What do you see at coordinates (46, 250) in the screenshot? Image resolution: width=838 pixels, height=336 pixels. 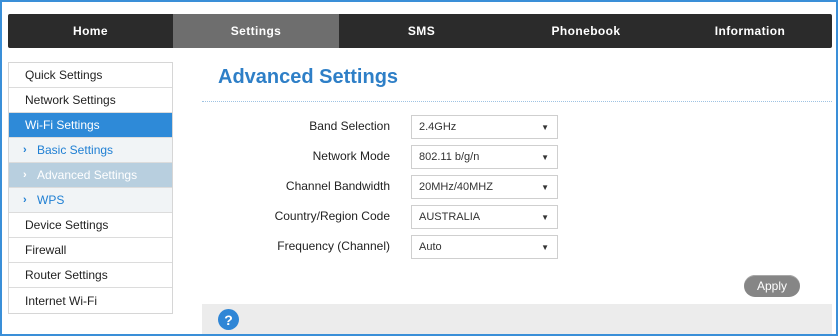 I see `sidebar-item-label: Firewall` at bounding box center [46, 250].